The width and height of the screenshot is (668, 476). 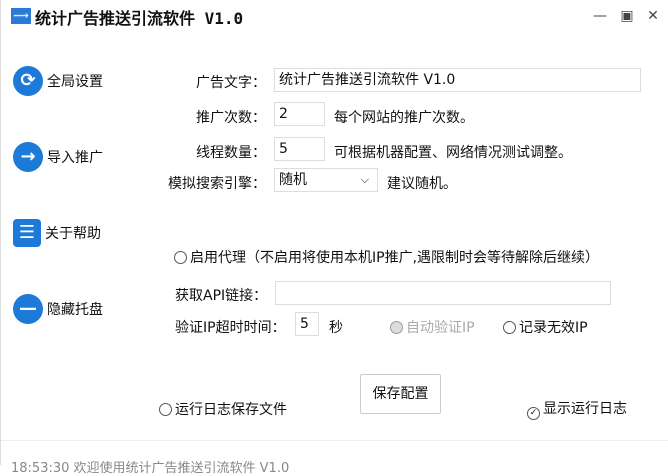 What do you see at coordinates (422, 184) in the screenshot?
I see `engine-hint: 建议随机。` at bounding box center [422, 184].